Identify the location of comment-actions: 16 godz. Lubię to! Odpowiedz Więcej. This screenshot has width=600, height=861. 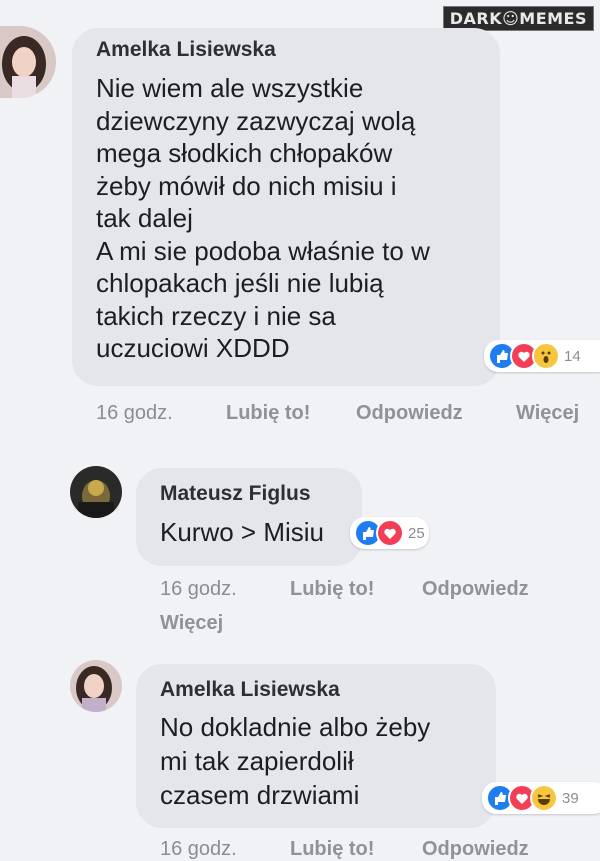
(337, 413).